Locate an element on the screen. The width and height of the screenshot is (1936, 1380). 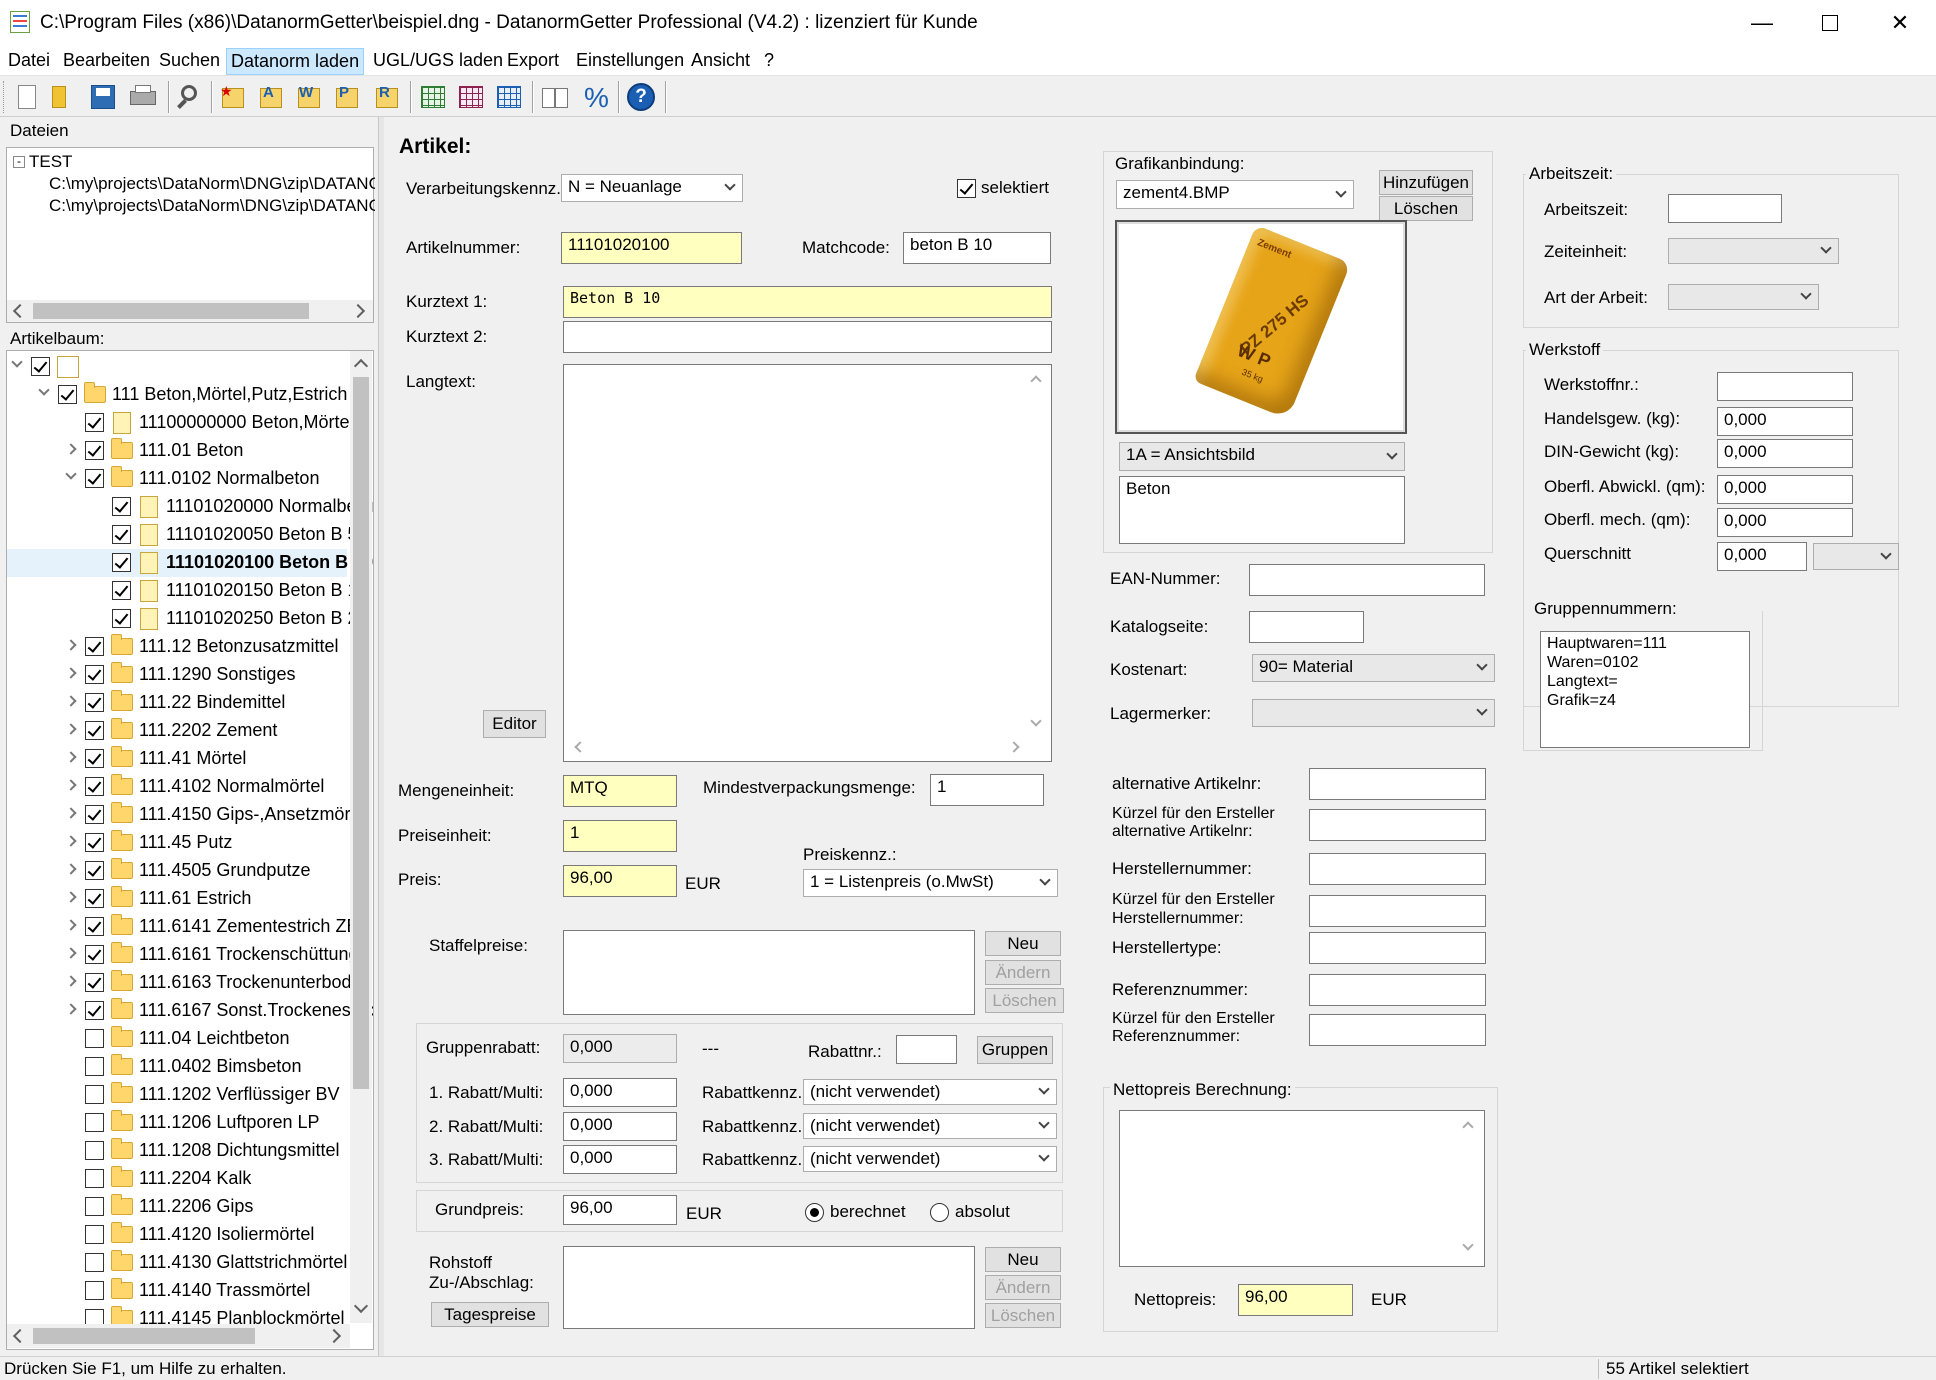
tree-node: 111 Beton,Mörtel,Putz,Estrich is located at coordinates (177, 395).